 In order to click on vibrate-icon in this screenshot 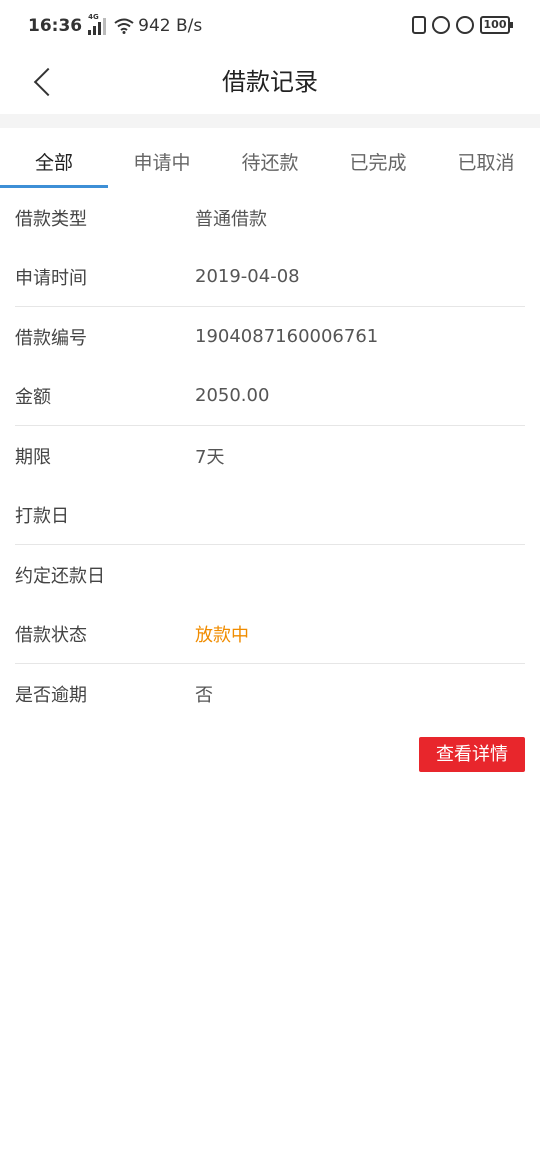, I will do `click(419, 25)`.